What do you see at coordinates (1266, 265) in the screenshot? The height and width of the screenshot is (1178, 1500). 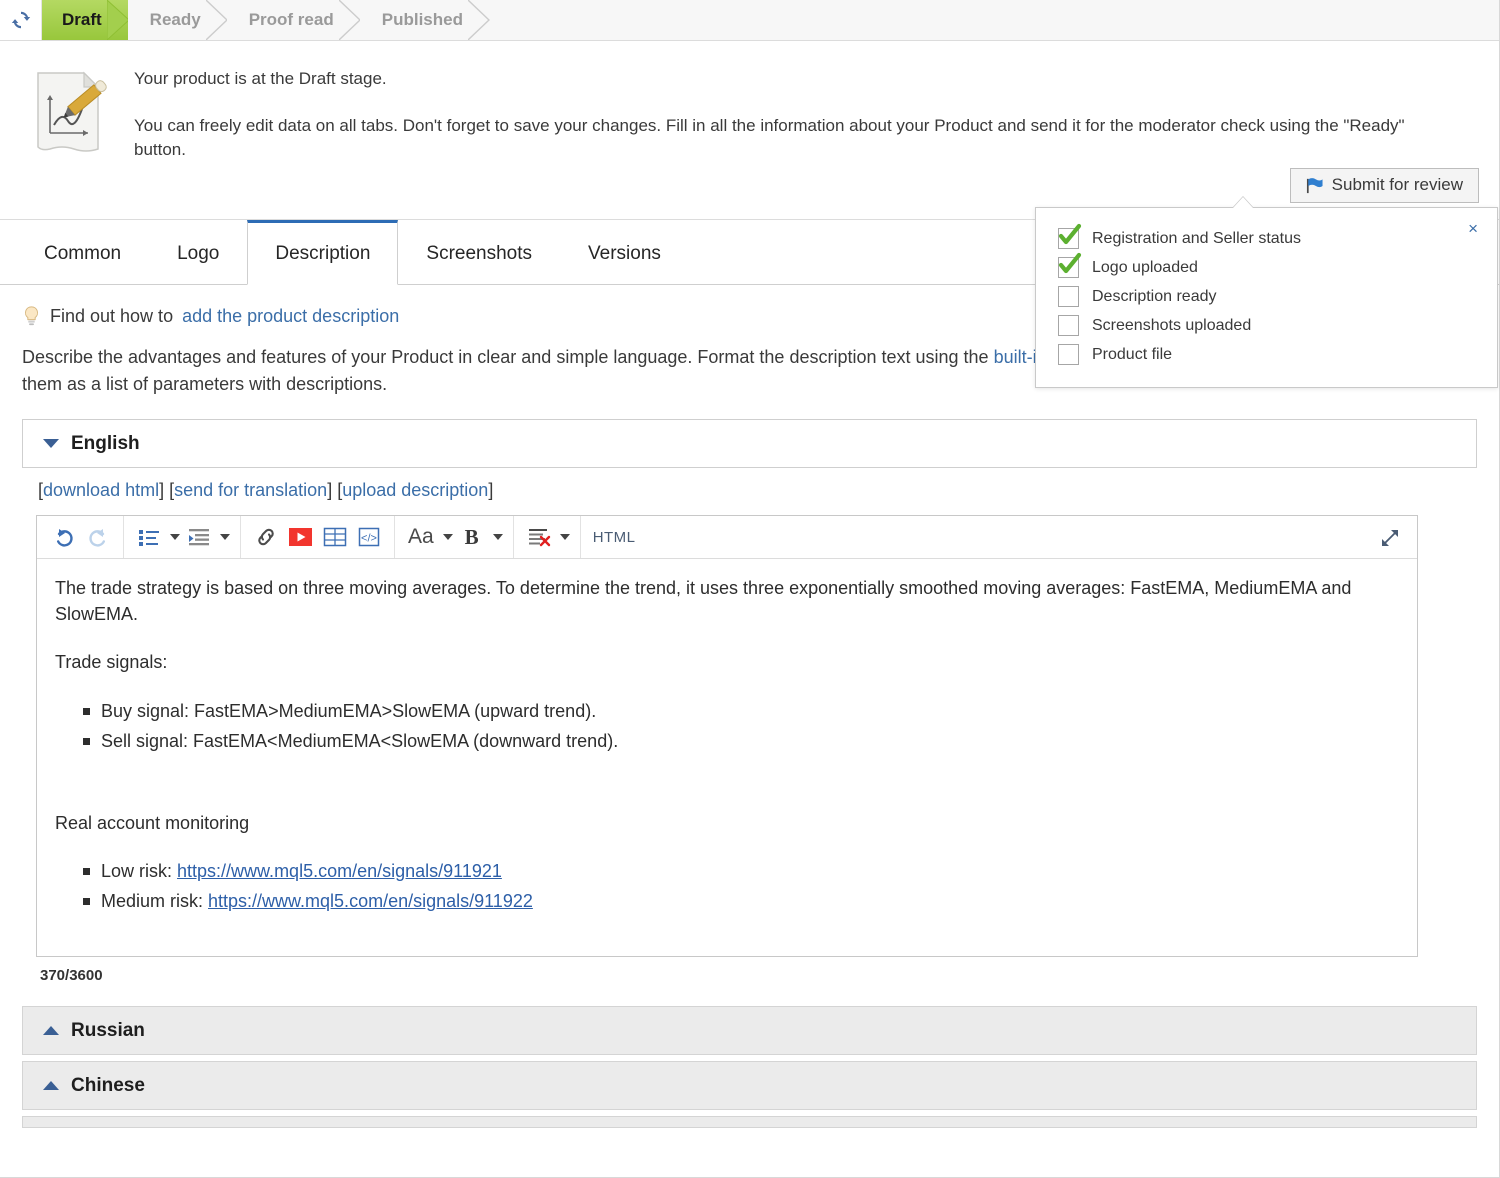 I see `checklist-row: Logo uploaded` at bounding box center [1266, 265].